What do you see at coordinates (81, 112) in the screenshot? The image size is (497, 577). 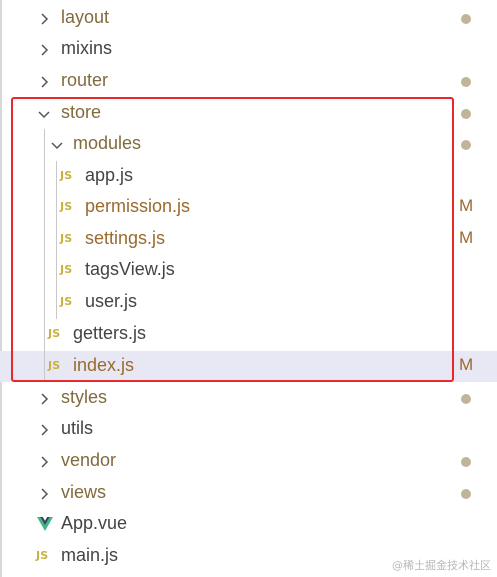 I see `tree-item-label: store` at bounding box center [81, 112].